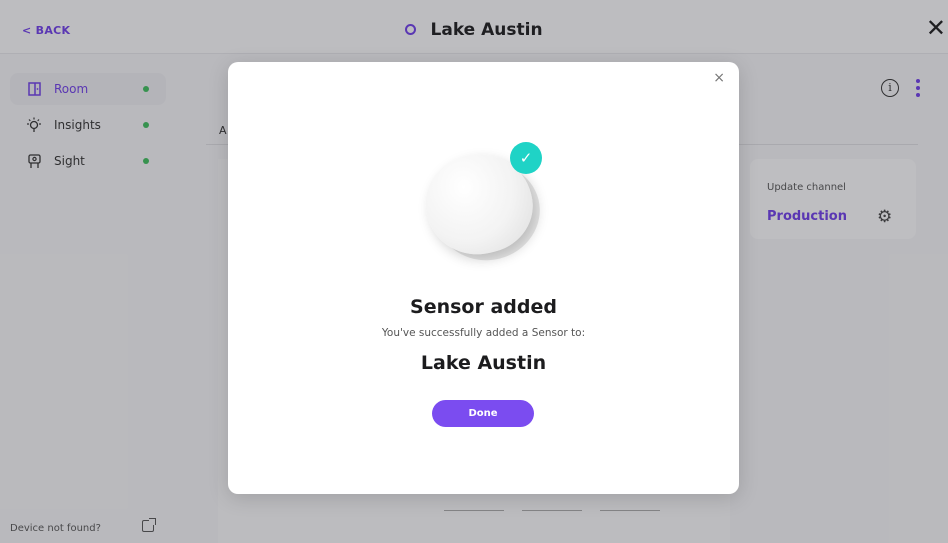 This screenshot has width=948, height=543. Describe the element at coordinates (483, 363) in the screenshot. I see `dialog-room-name: Lake Austin` at that location.